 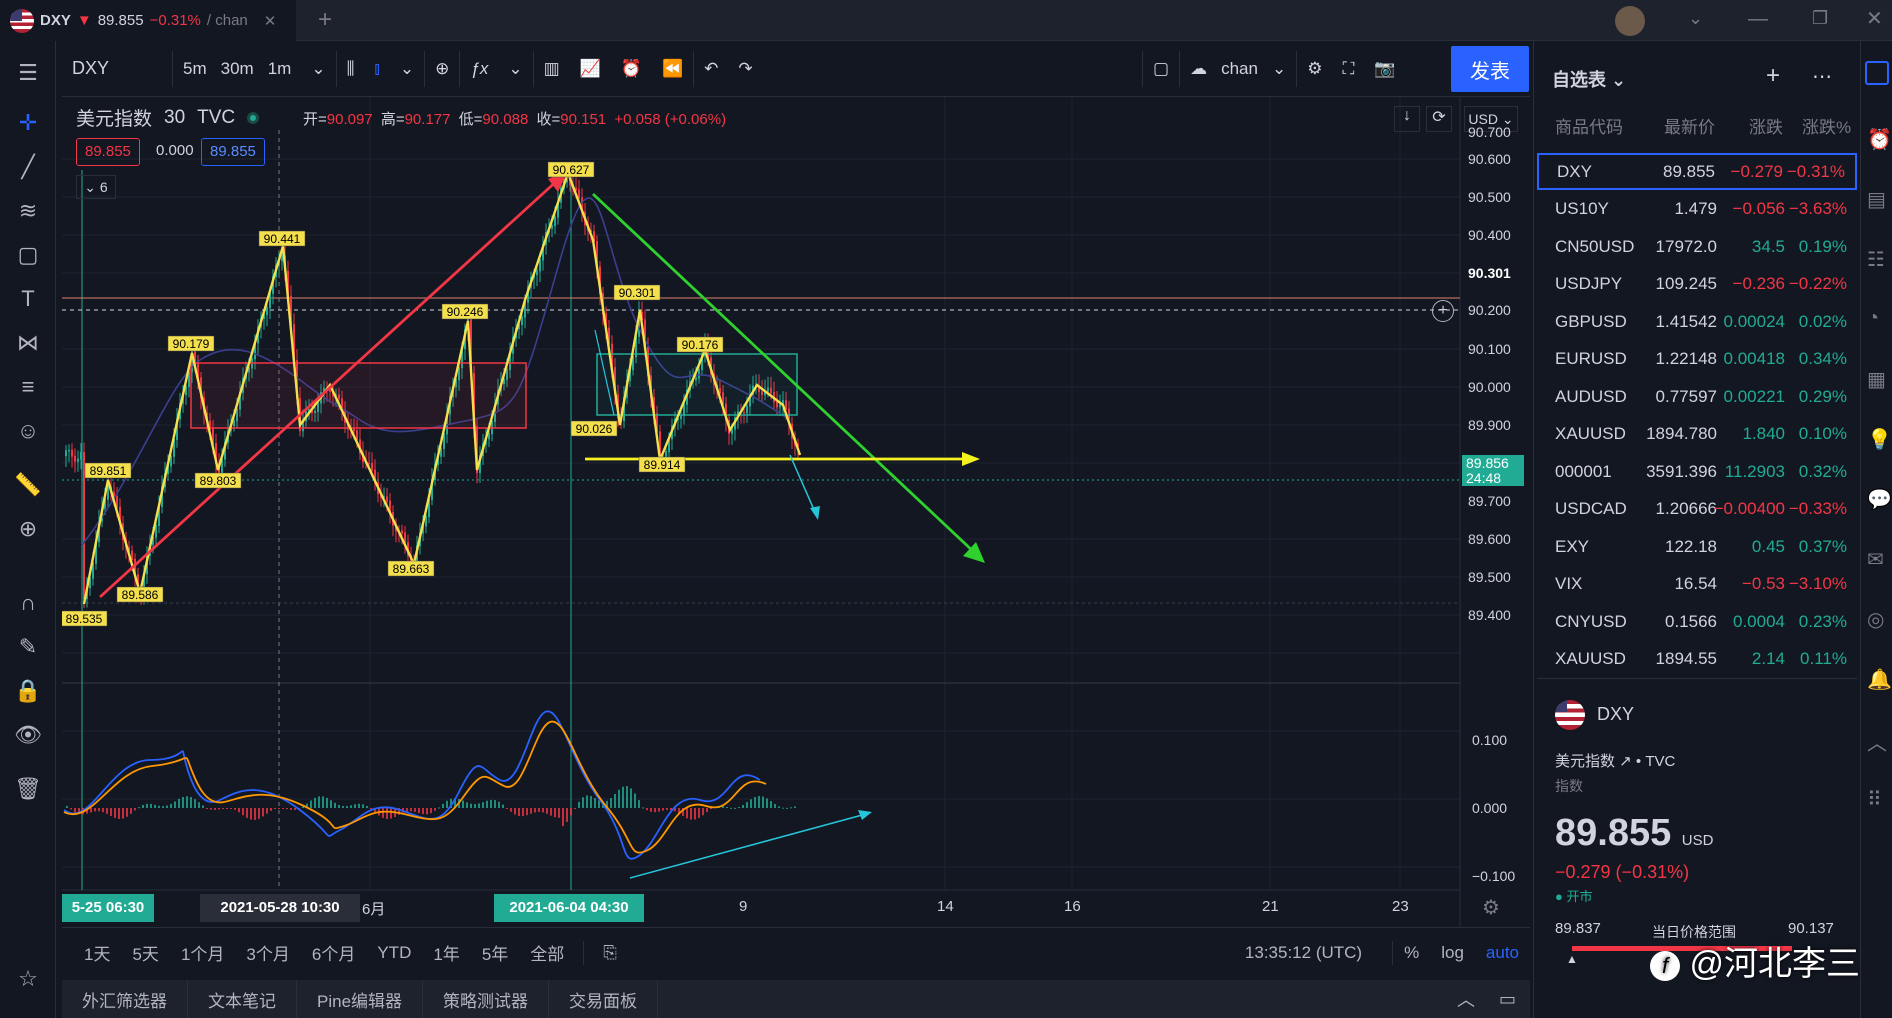 I want to click on watchlist-row: XAUUSD 1894.55 2.14 0.11%, so click(x=1697, y=659).